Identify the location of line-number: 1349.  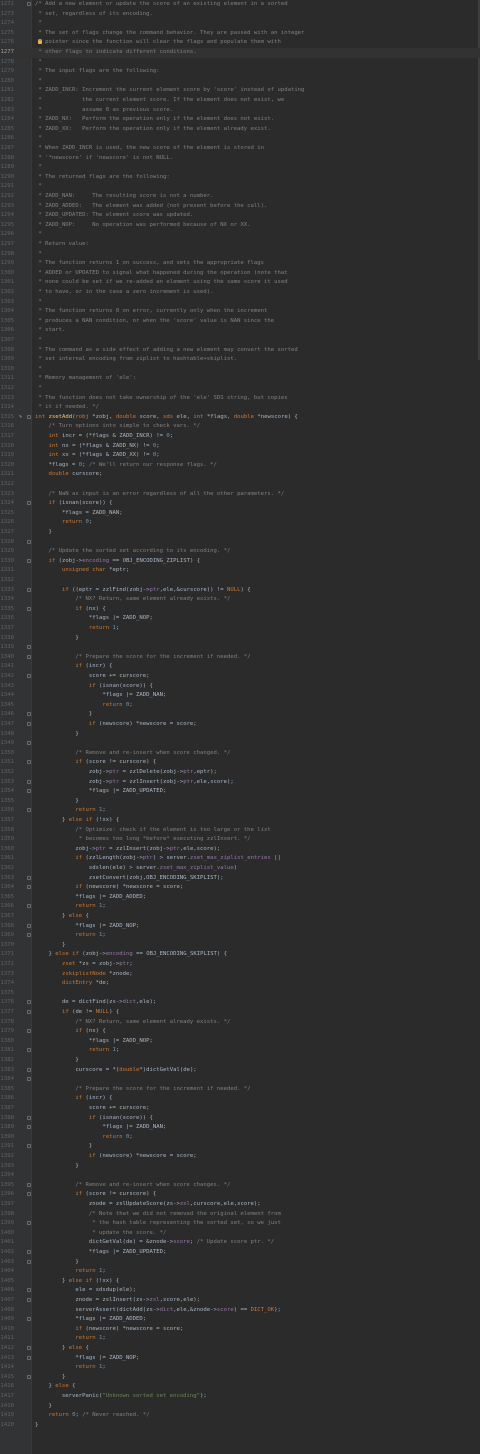
(7, 744).